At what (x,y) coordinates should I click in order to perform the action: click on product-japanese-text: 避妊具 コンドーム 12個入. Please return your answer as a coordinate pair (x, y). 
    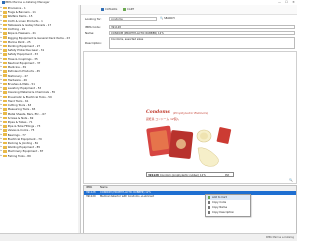
    Looking at the image, I should click on (163, 118).